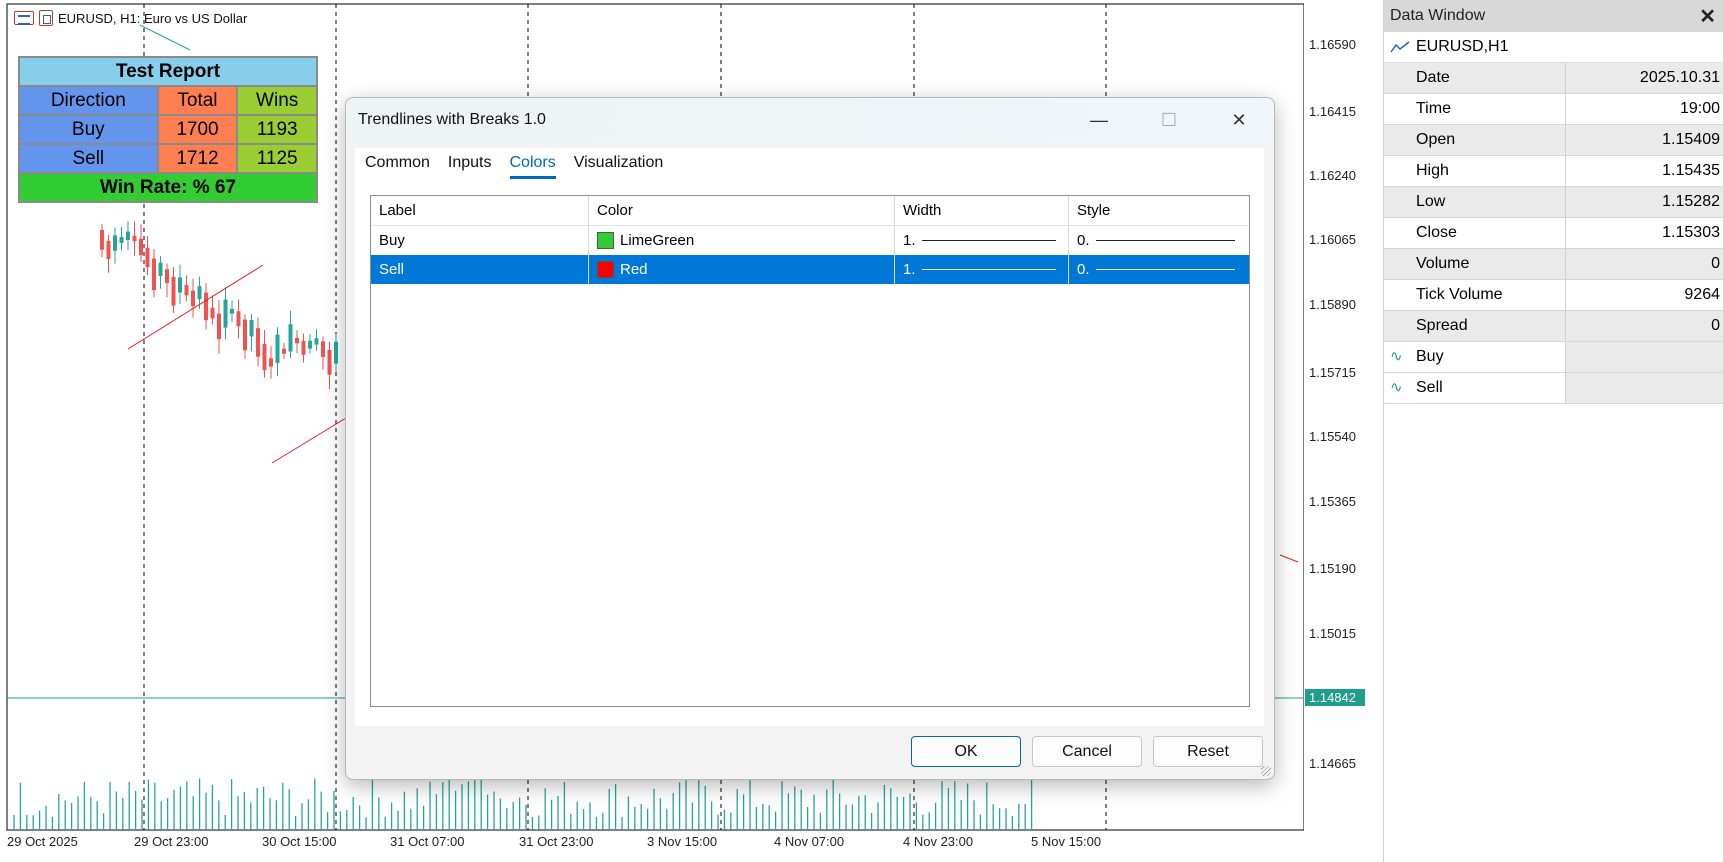  Describe the element at coordinates (171, 841) in the screenshot. I see `time-axis-label: 29 Oct 23:00` at that location.